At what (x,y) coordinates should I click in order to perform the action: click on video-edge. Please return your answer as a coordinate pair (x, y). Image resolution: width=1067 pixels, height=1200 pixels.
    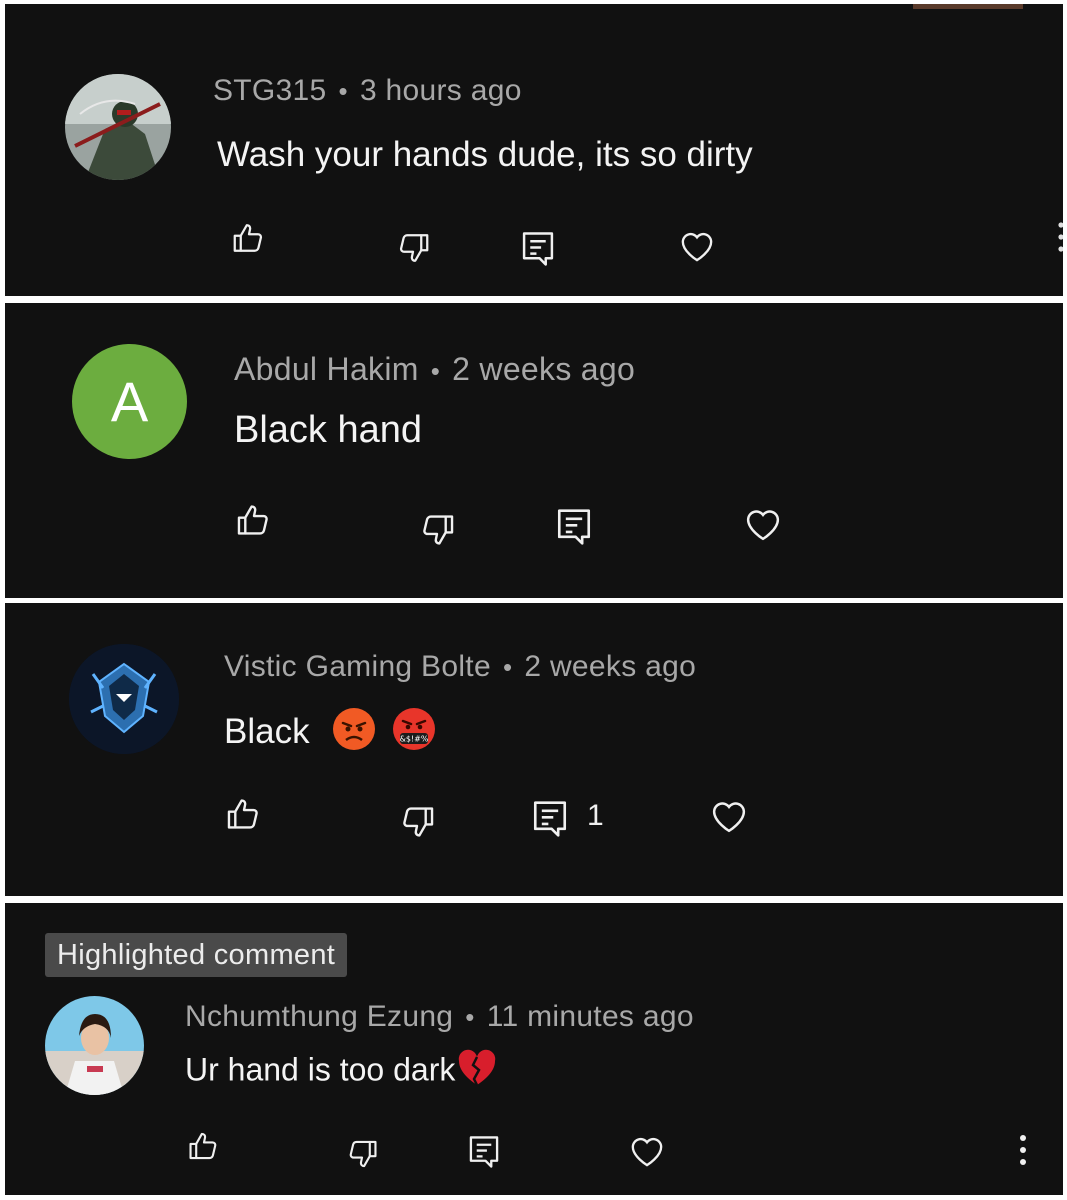
    Looking at the image, I should click on (968, 6).